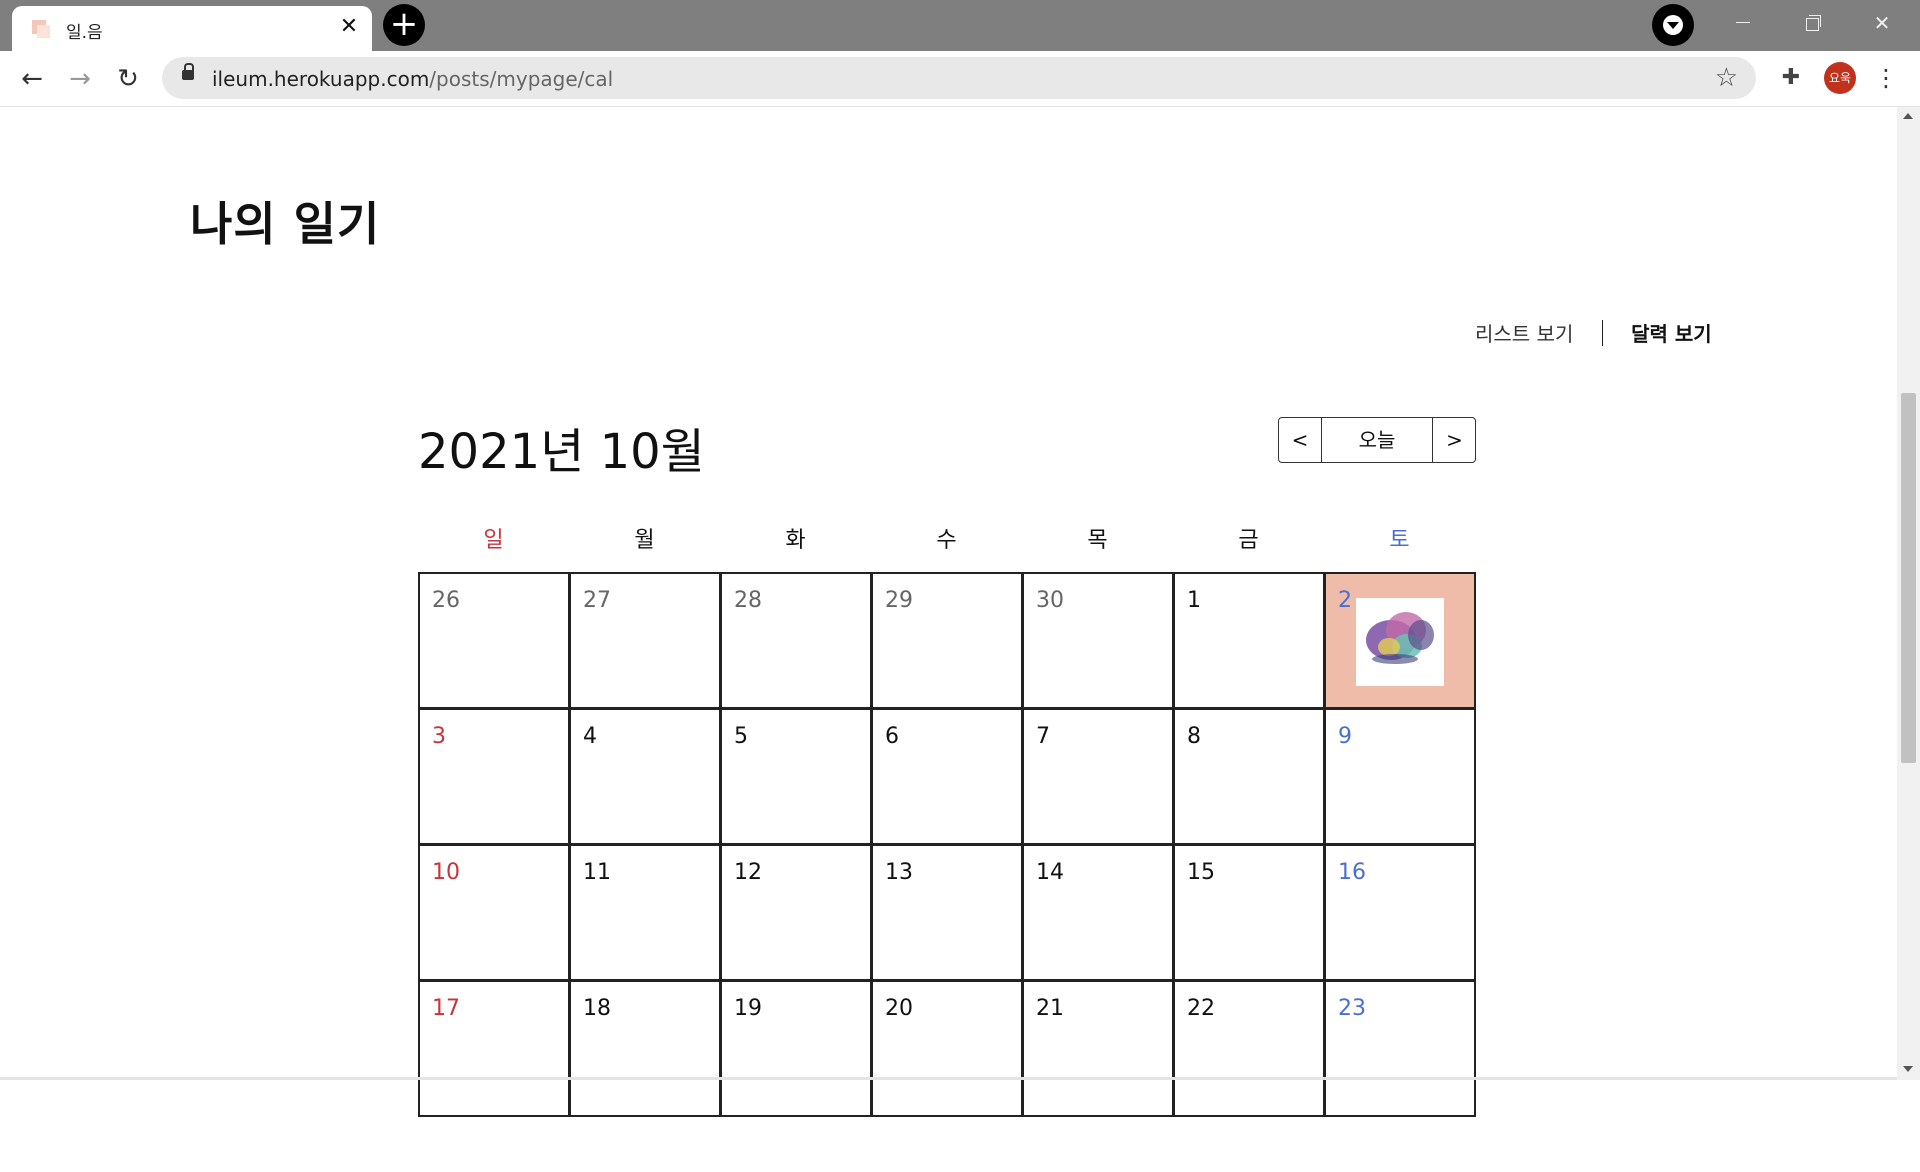 This screenshot has width=1920, height=1172. Describe the element at coordinates (947, 1048) in the screenshot. I see `day-cell: 20` at that location.